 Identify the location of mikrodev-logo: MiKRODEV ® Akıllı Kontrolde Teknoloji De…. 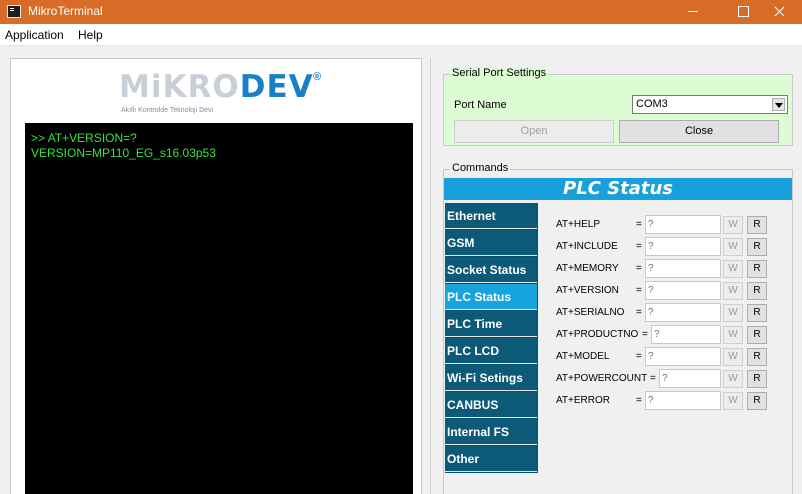
(224, 93).